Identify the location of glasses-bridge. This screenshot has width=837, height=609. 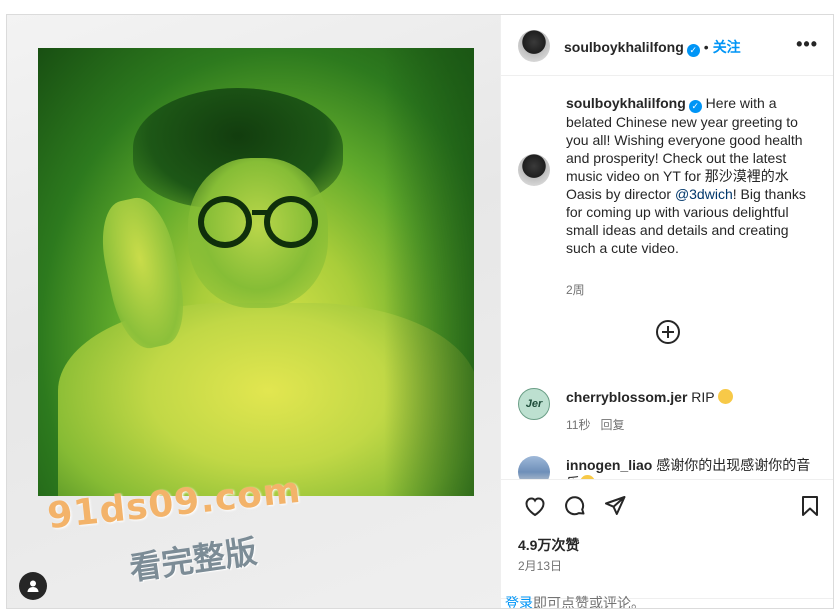
(260, 212).